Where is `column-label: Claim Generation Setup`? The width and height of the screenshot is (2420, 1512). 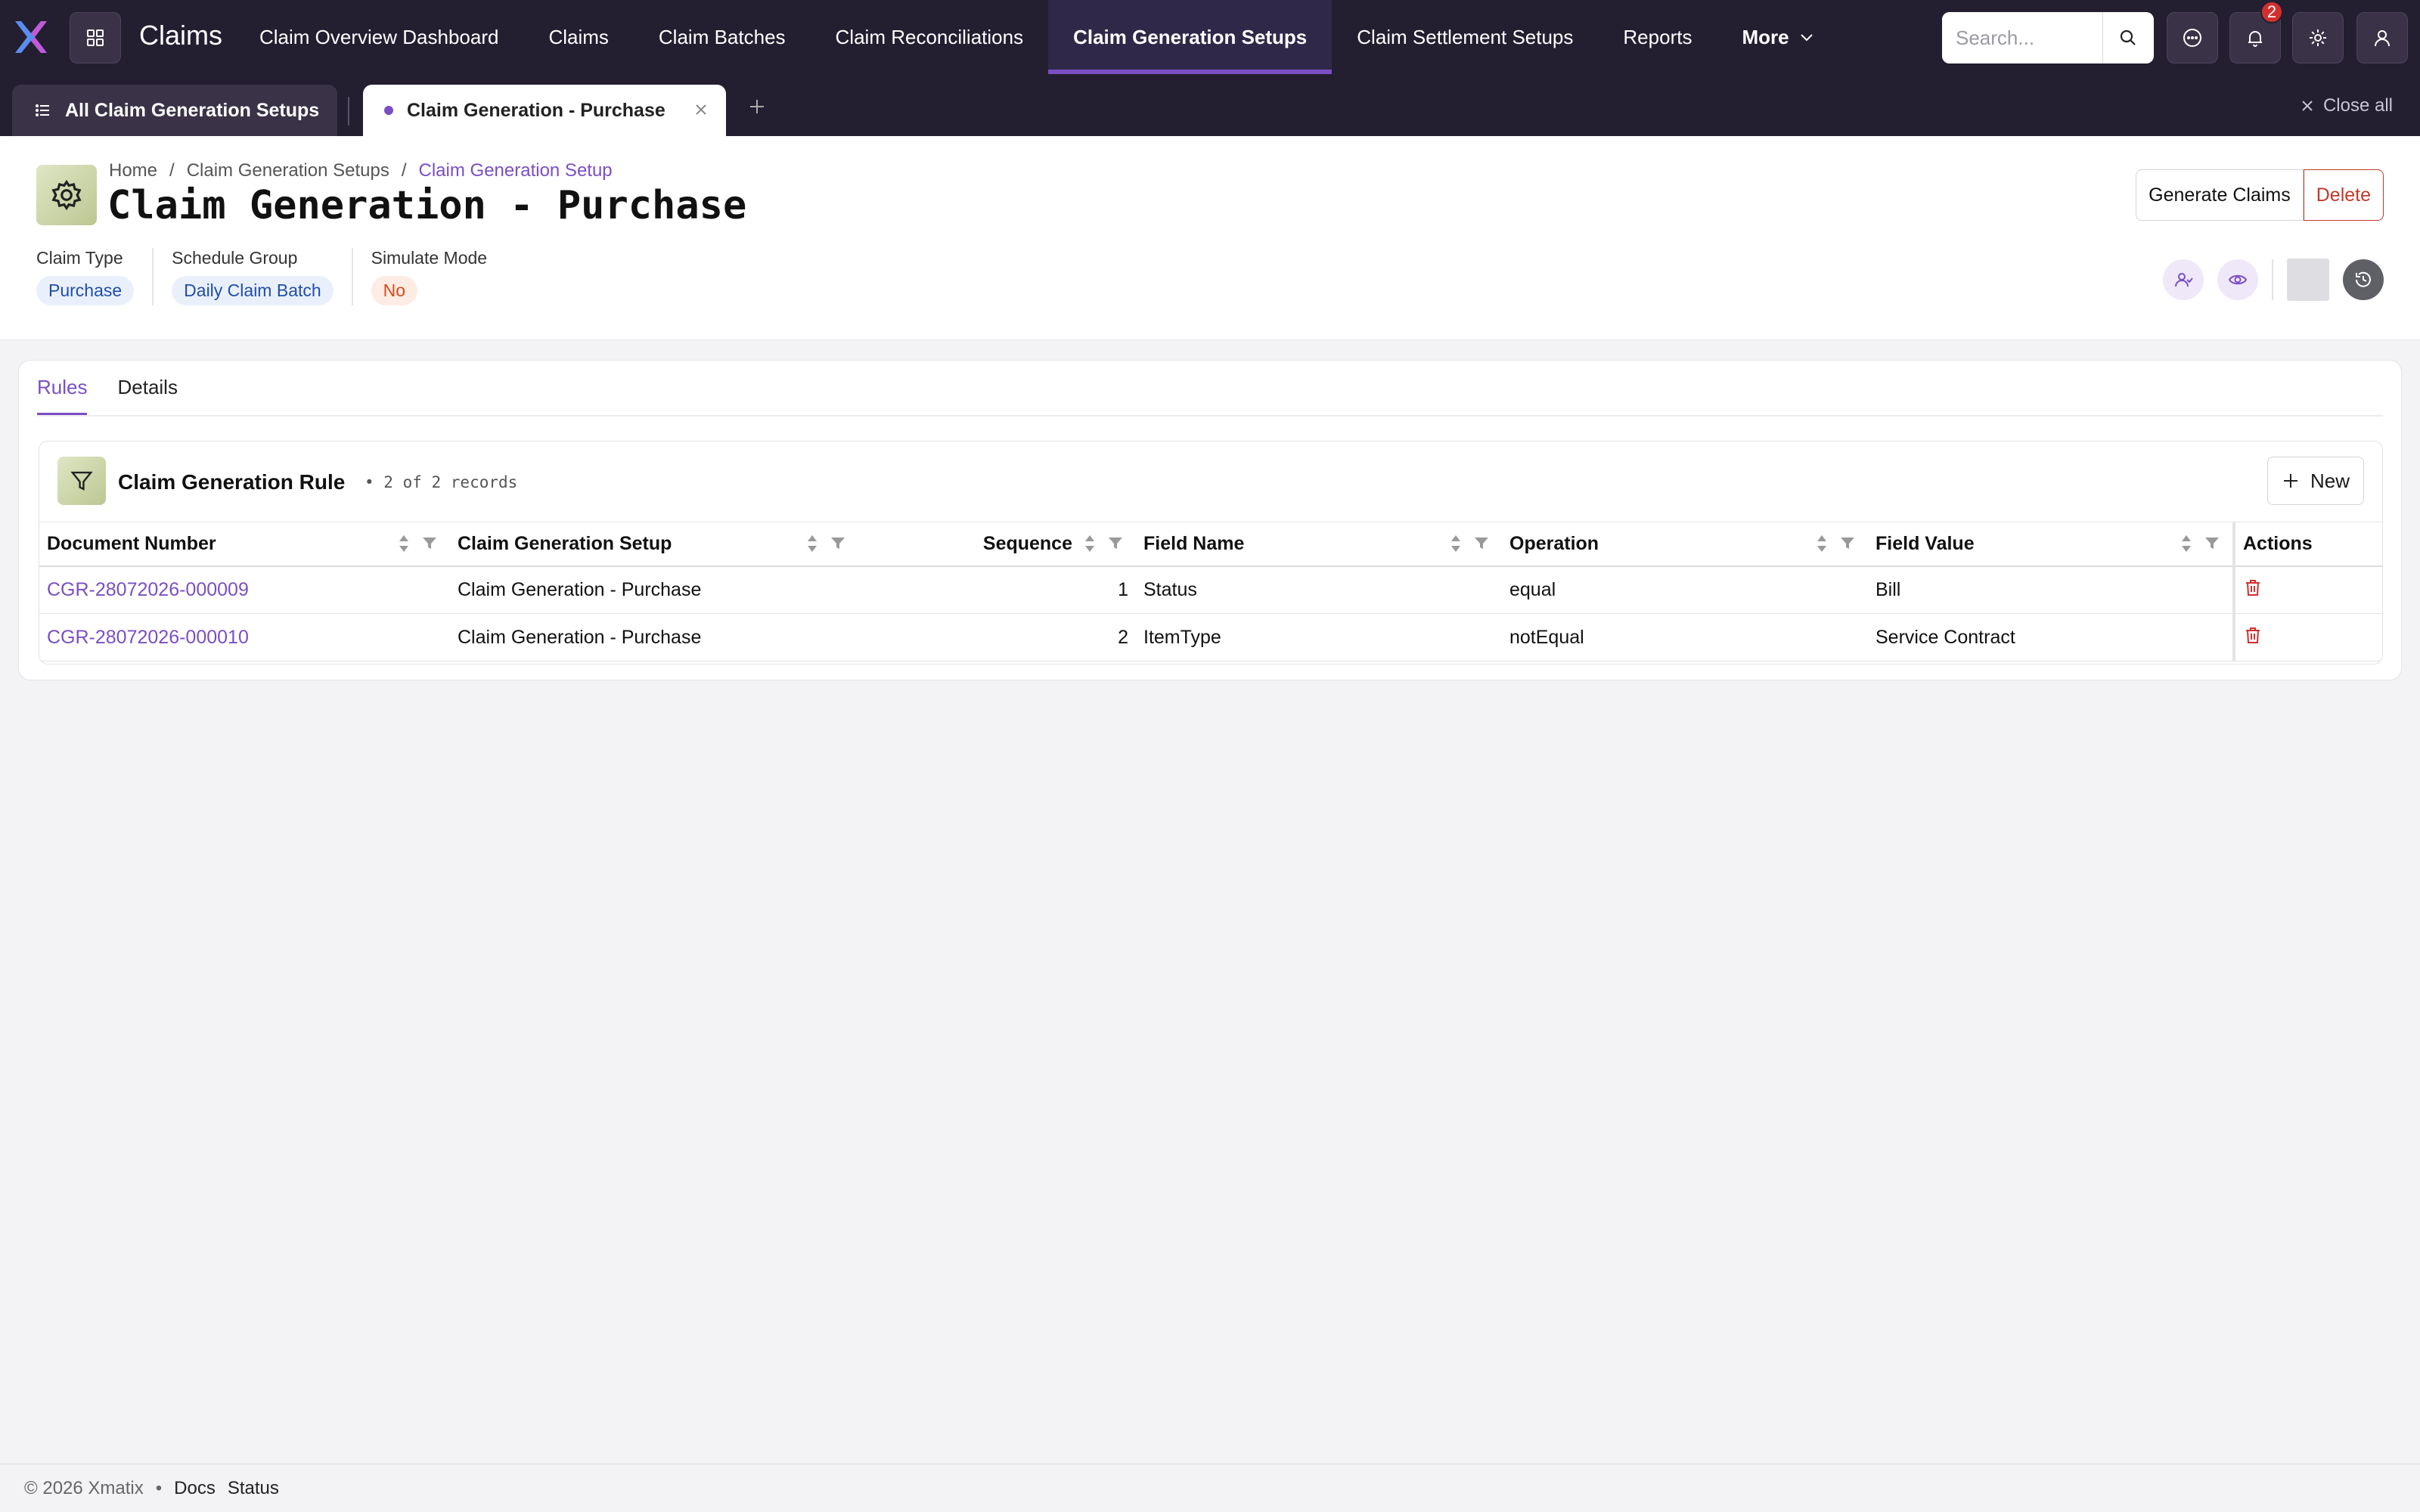 column-label: Claim Generation Setup is located at coordinates (565, 543).